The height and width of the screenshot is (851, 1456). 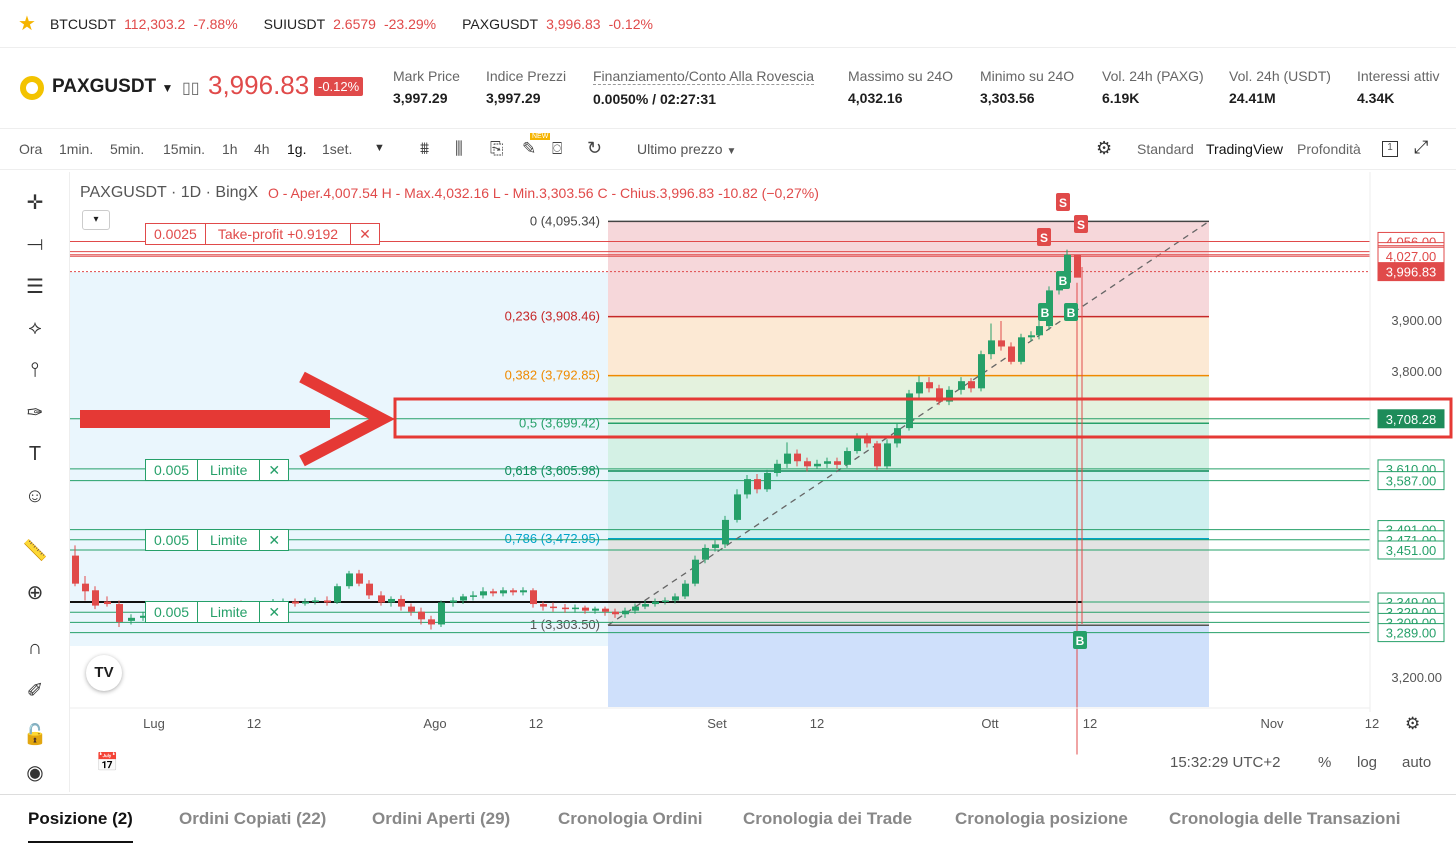 What do you see at coordinates (379, 148) in the screenshot?
I see `chevron-down-icon: ▼` at bounding box center [379, 148].